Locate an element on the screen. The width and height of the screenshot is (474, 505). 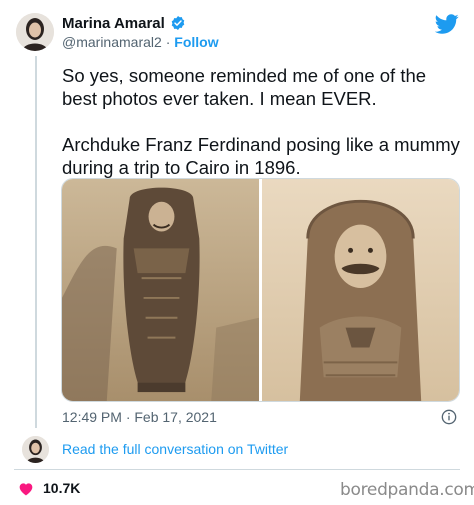
like-count: 10.7K is located at coordinates (62, 488).